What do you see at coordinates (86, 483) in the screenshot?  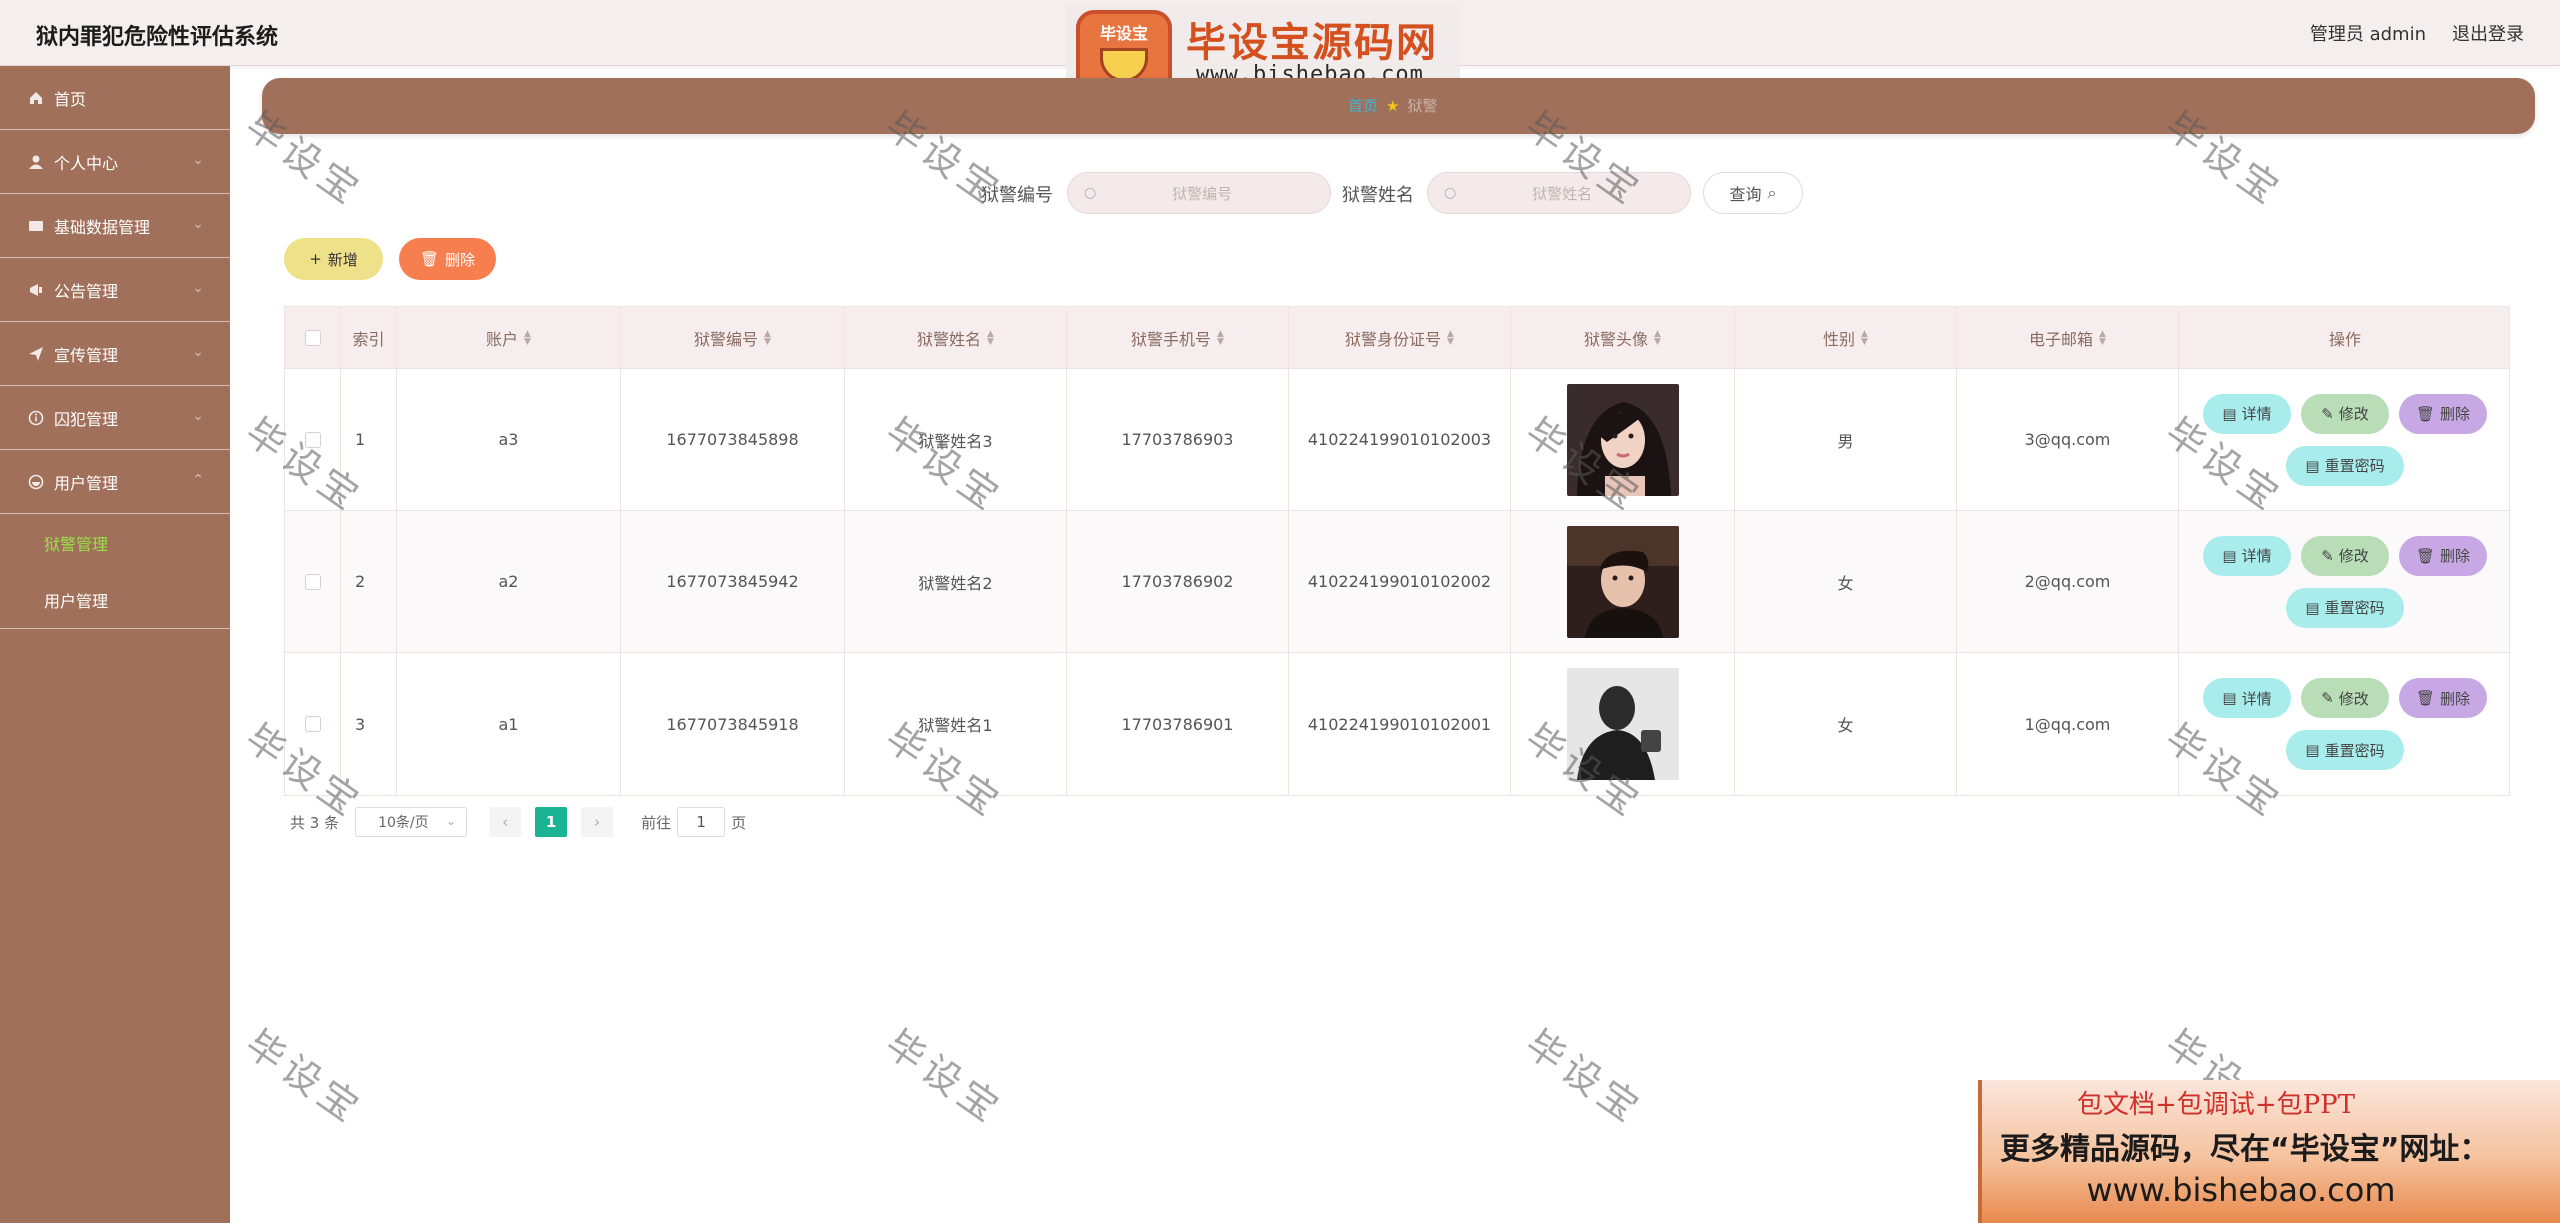 I see `sidebar-item-label: 用户管理` at bounding box center [86, 483].